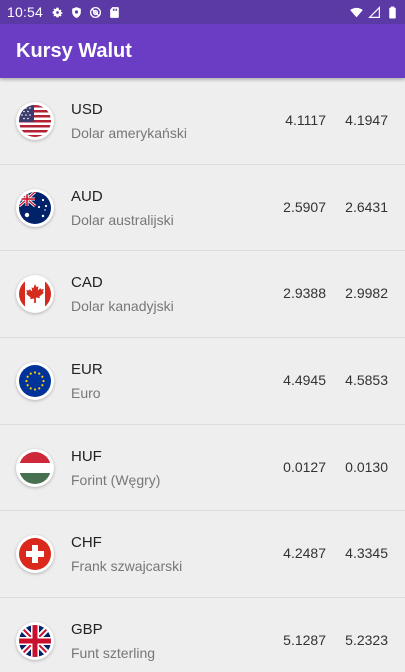 The height and width of the screenshot is (672, 405). I want to click on status-time: 10:54, so click(25, 12).